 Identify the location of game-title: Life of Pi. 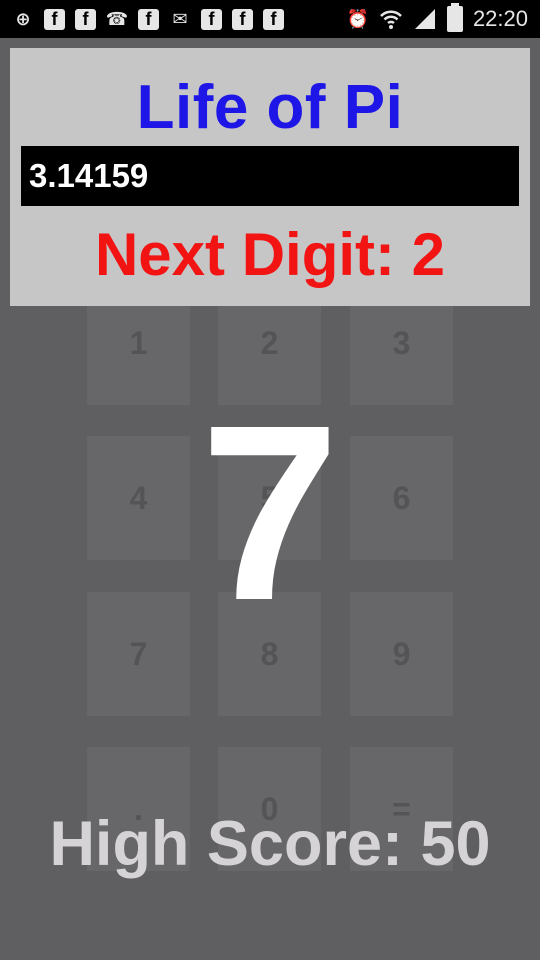
(270, 107).